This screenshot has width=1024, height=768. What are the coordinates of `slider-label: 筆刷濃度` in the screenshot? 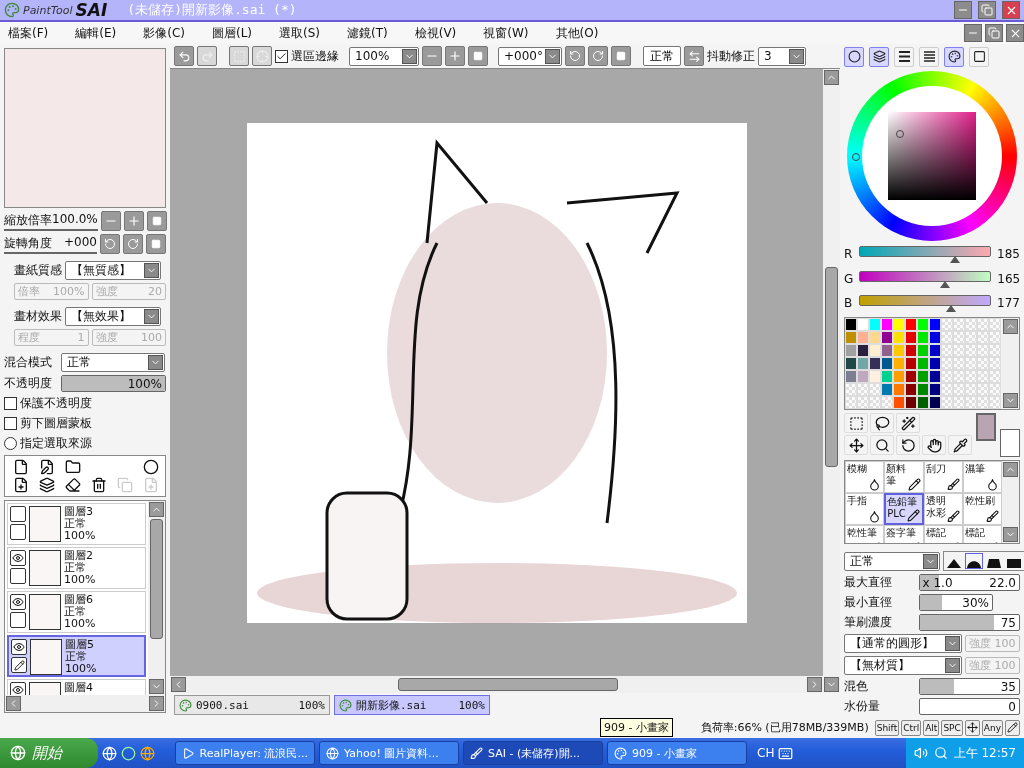 It's located at (868, 622).